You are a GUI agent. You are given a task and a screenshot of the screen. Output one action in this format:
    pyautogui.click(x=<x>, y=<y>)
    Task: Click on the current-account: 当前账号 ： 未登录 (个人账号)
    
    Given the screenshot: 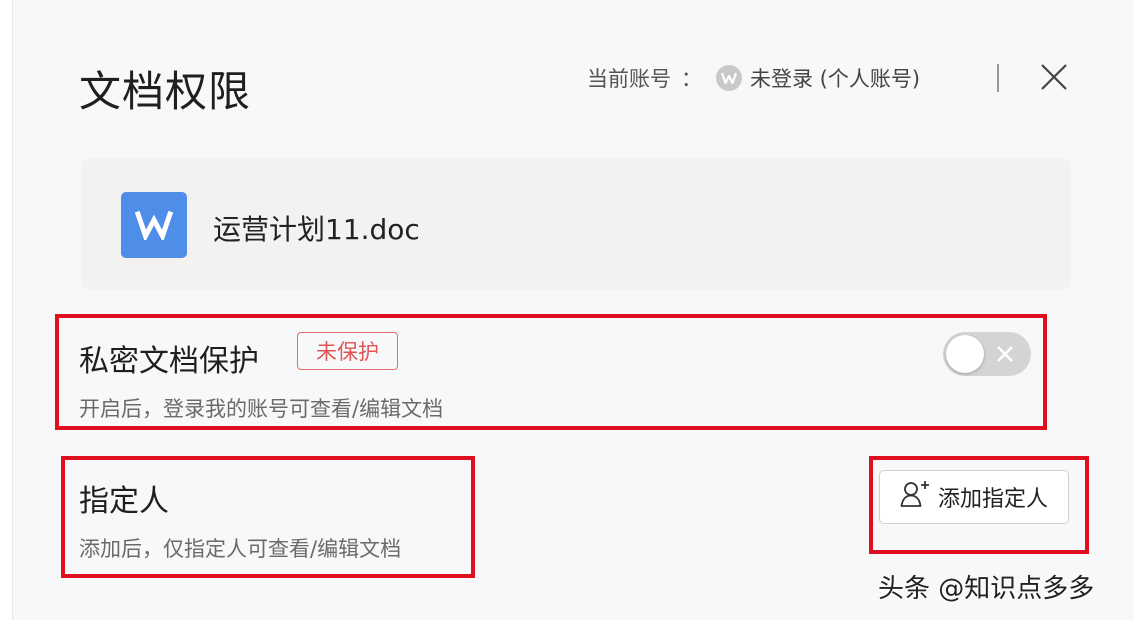 What is the action you would take?
    pyautogui.click(x=753, y=78)
    